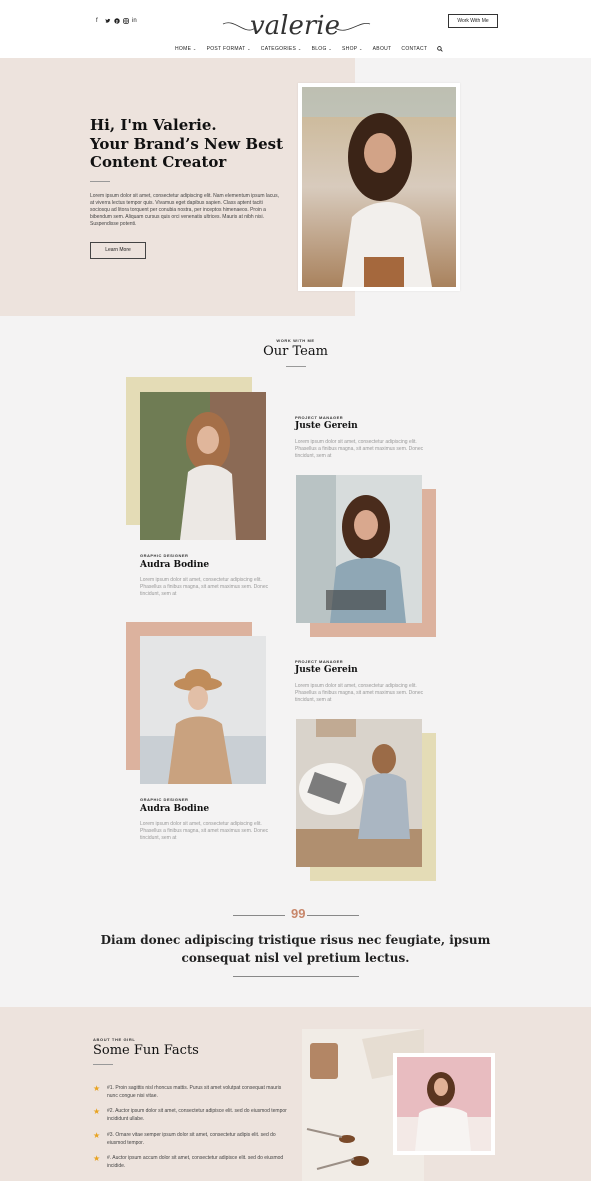 The height and width of the screenshot is (1181, 591). What do you see at coordinates (108, 22) in the screenshot?
I see `twitter-icon` at bounding box center [108, 22].